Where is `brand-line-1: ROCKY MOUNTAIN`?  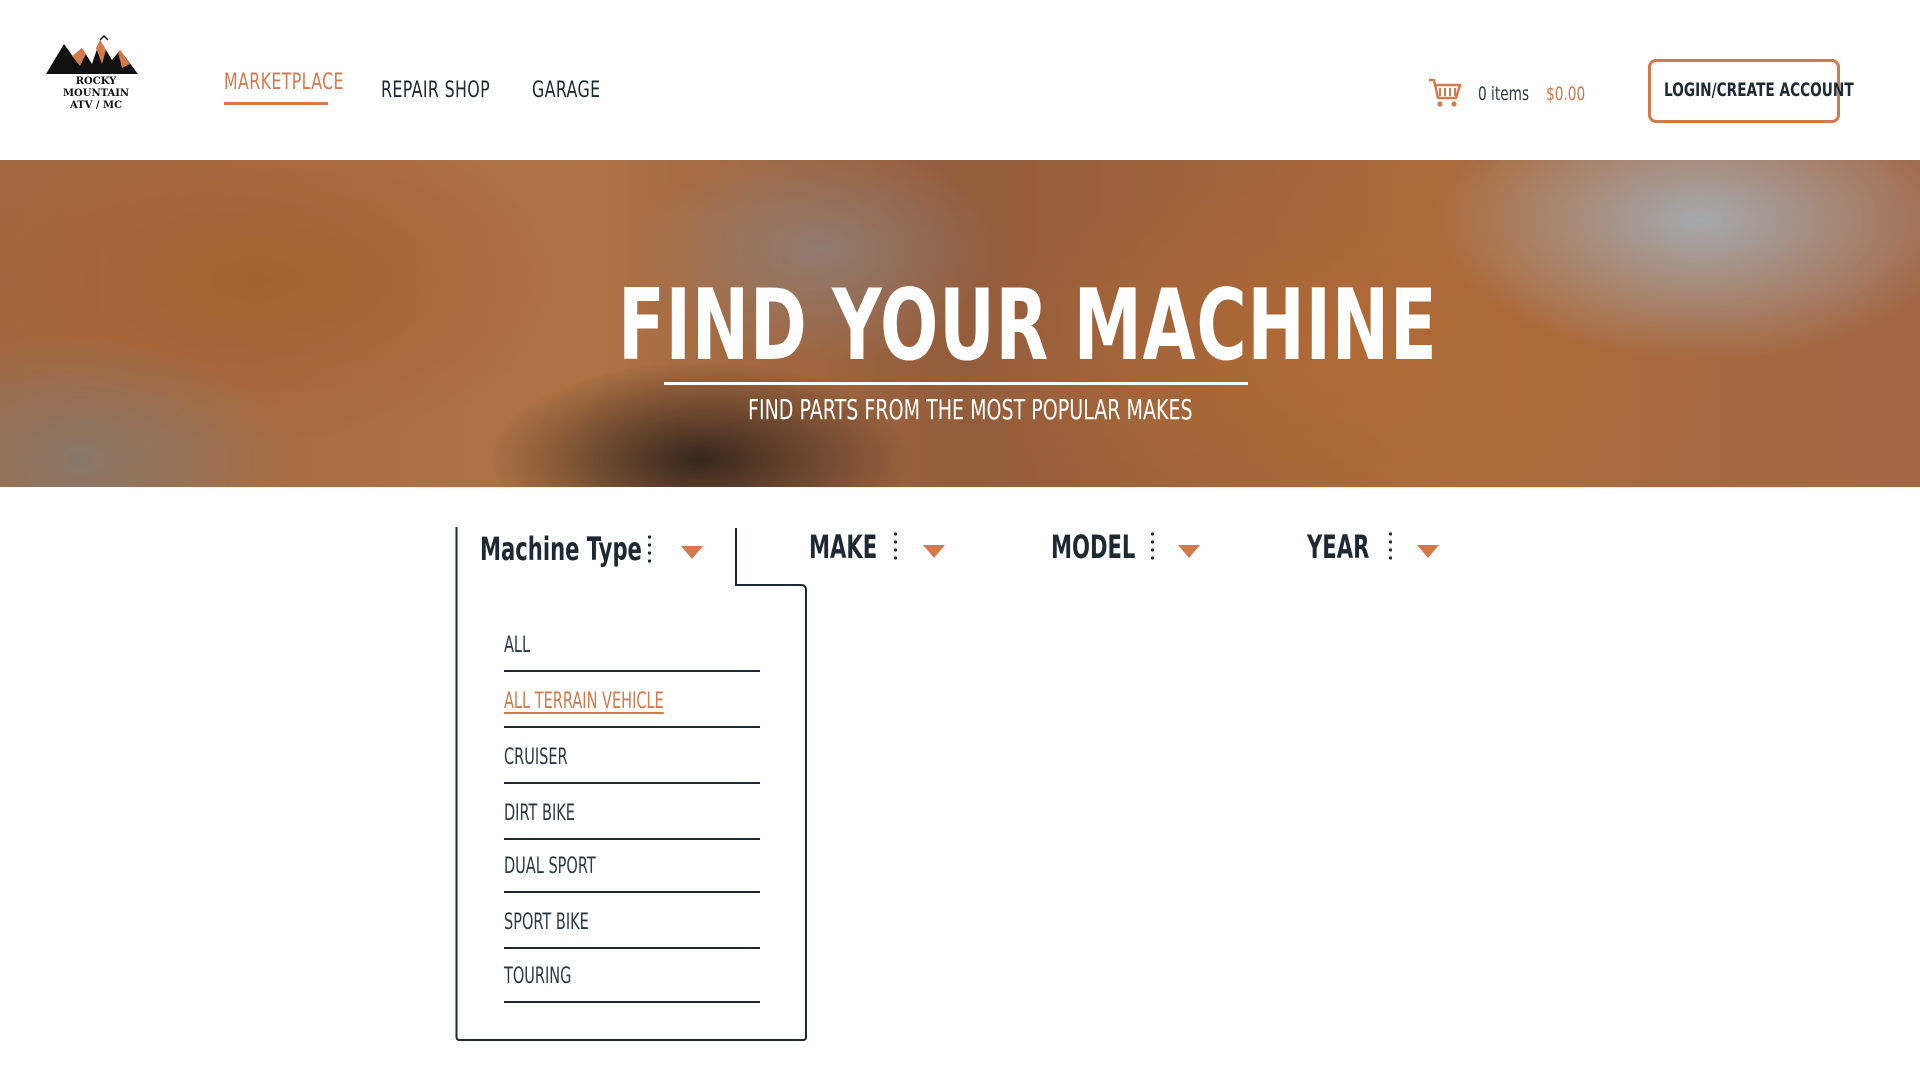
brand-line-1: ROCKY MOUNTAIN is located at coordinates (96, 87).